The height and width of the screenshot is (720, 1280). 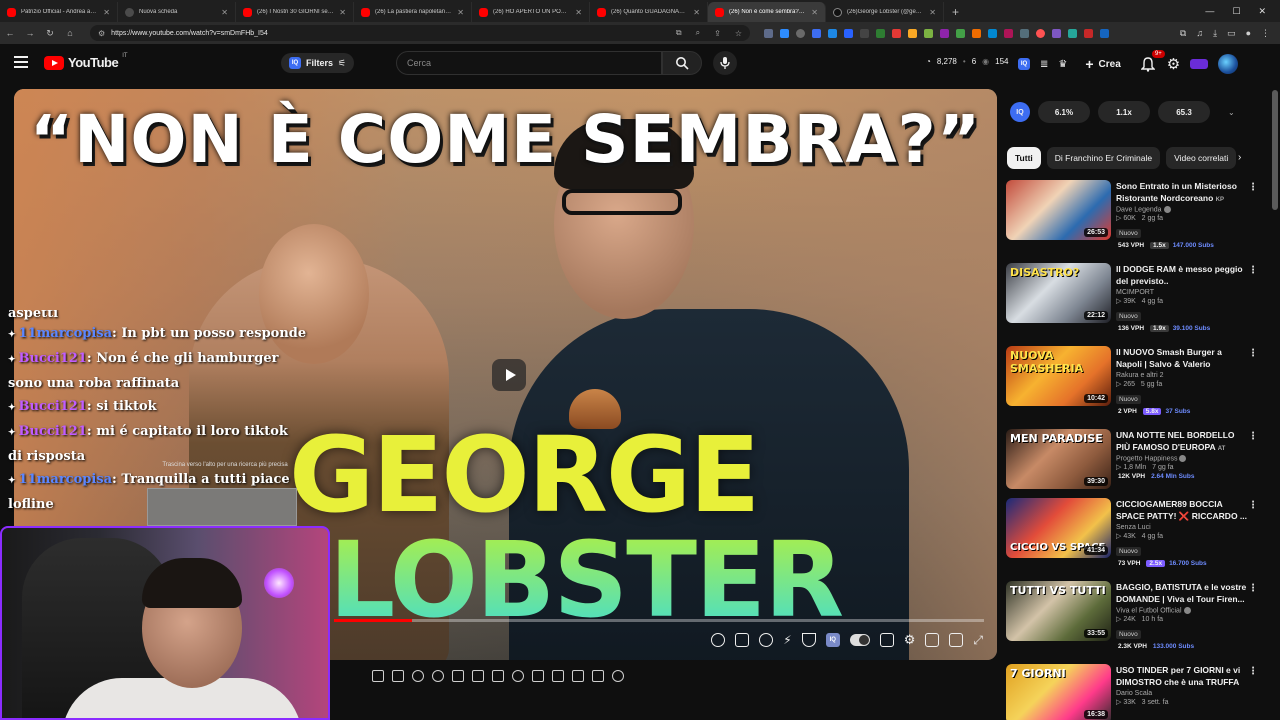 What do you see at coordinates (1058, 528) in the screenshot?
I see `video-thumbnail: CICCIO VS SPACE 41:34` at bounding box center [1058, 528].